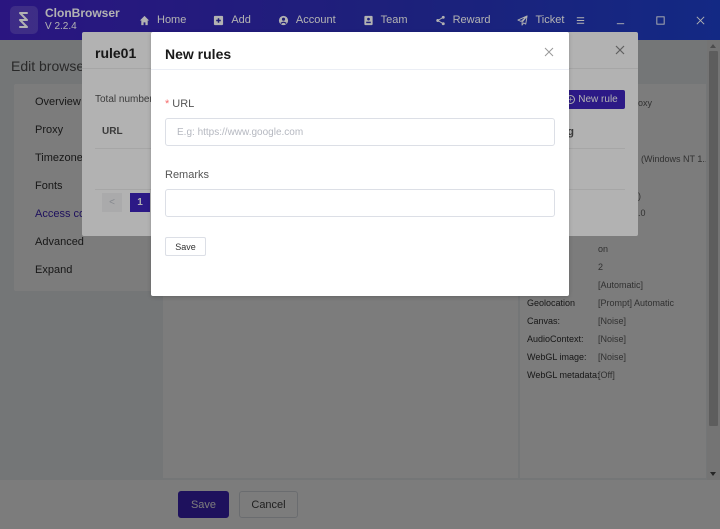  Describe the element at coordinates (187, 175) in the screenshot. I see `remarks-label: Remarks` at that location.